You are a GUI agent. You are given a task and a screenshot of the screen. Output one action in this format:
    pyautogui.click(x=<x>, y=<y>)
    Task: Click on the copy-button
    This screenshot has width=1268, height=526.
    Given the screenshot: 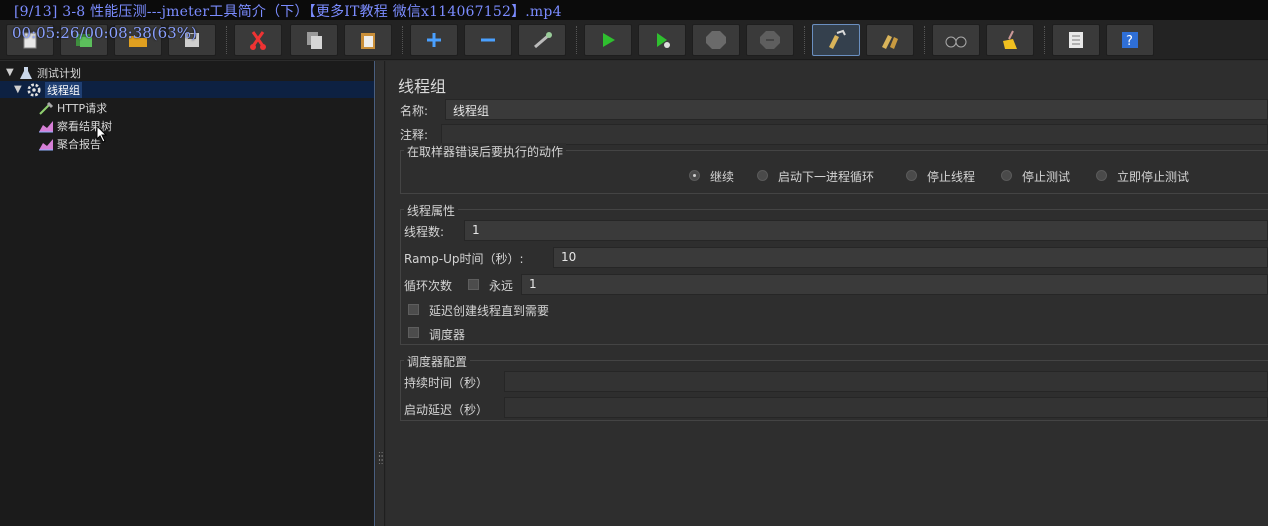 What is the action you would take?
    pyautogui.click(x=314, y=40)
    